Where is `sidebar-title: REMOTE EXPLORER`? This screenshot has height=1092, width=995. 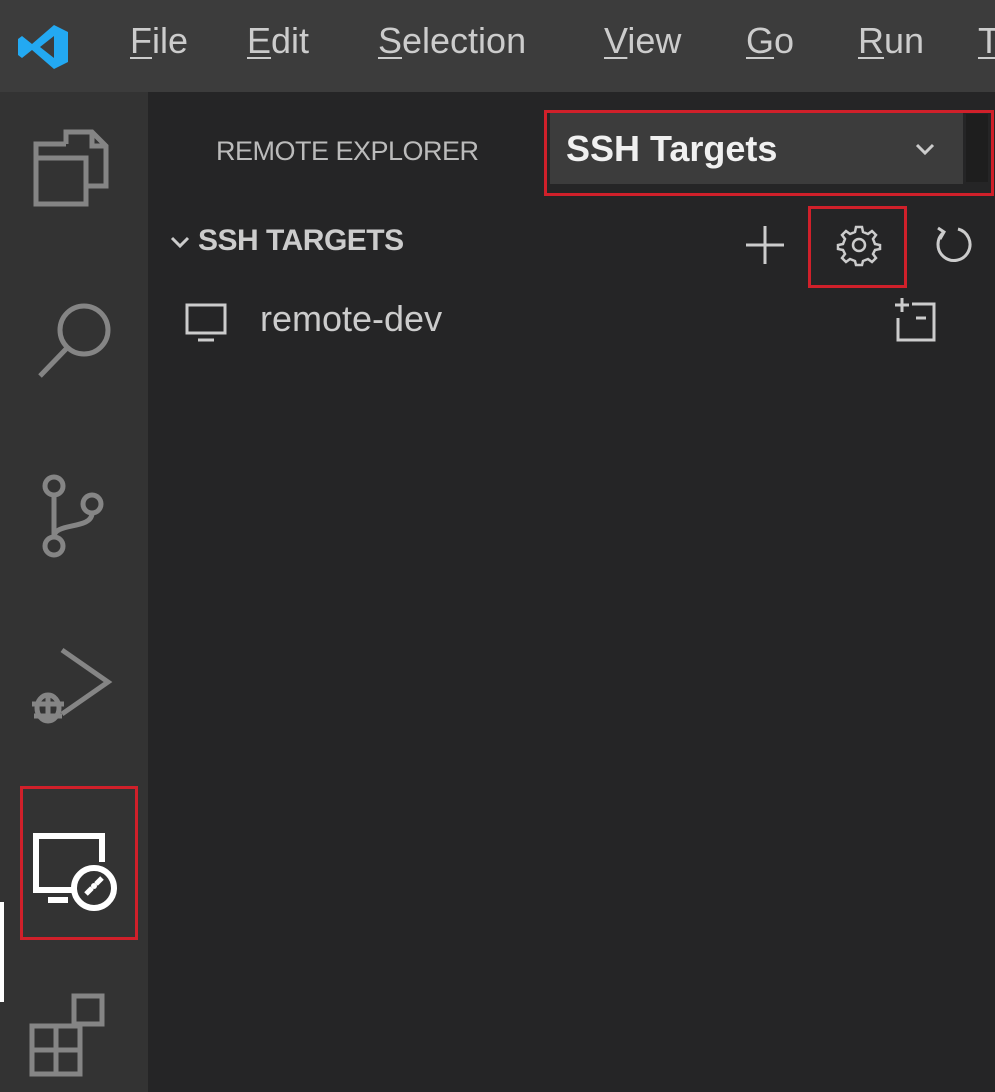
sidebar-title: REMOTE EXPLORER is located at coordinates (347, 151).